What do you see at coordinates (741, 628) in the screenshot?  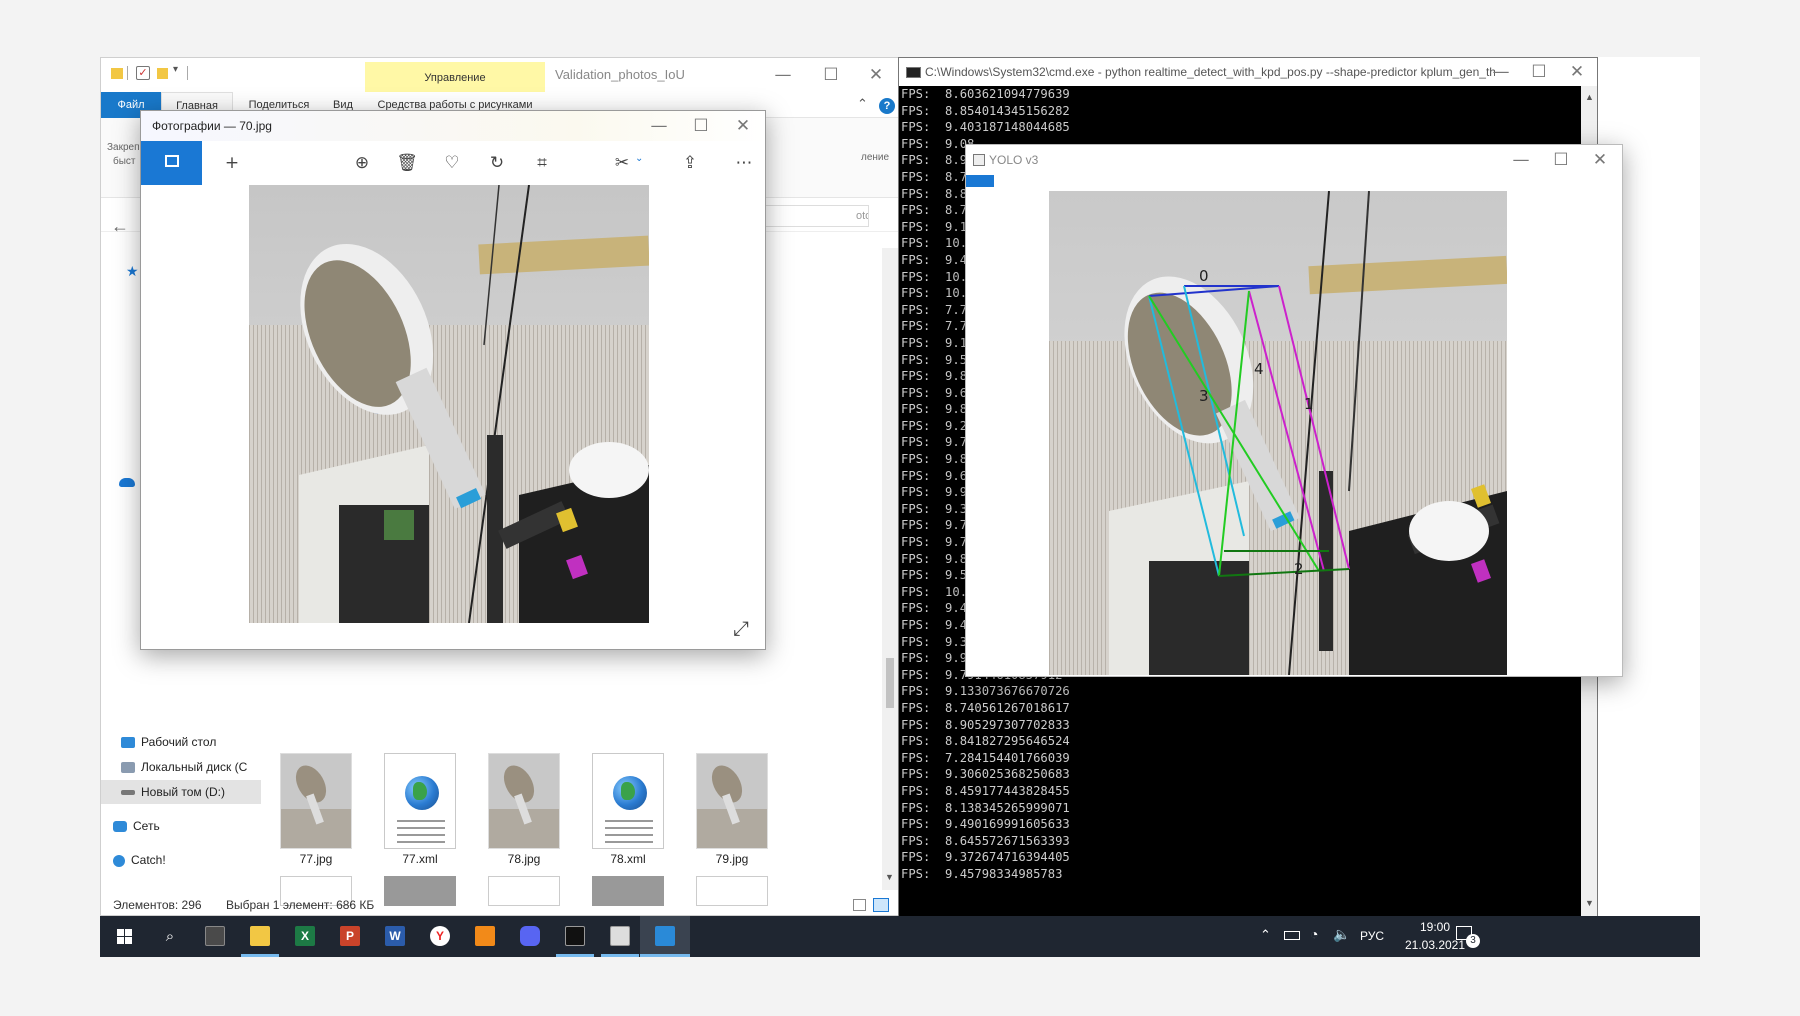 I see `expand-icon: ⤢` at bounding box center [741, 628].